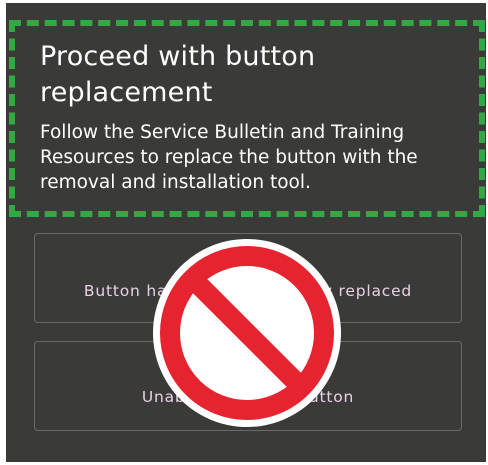 Image resolution: width=488 pixels, height=465 pixels. Describe the element at coordinates (178, 74) in the screenshot. I see `dialog-title: Proceed with button replacement` at that location.